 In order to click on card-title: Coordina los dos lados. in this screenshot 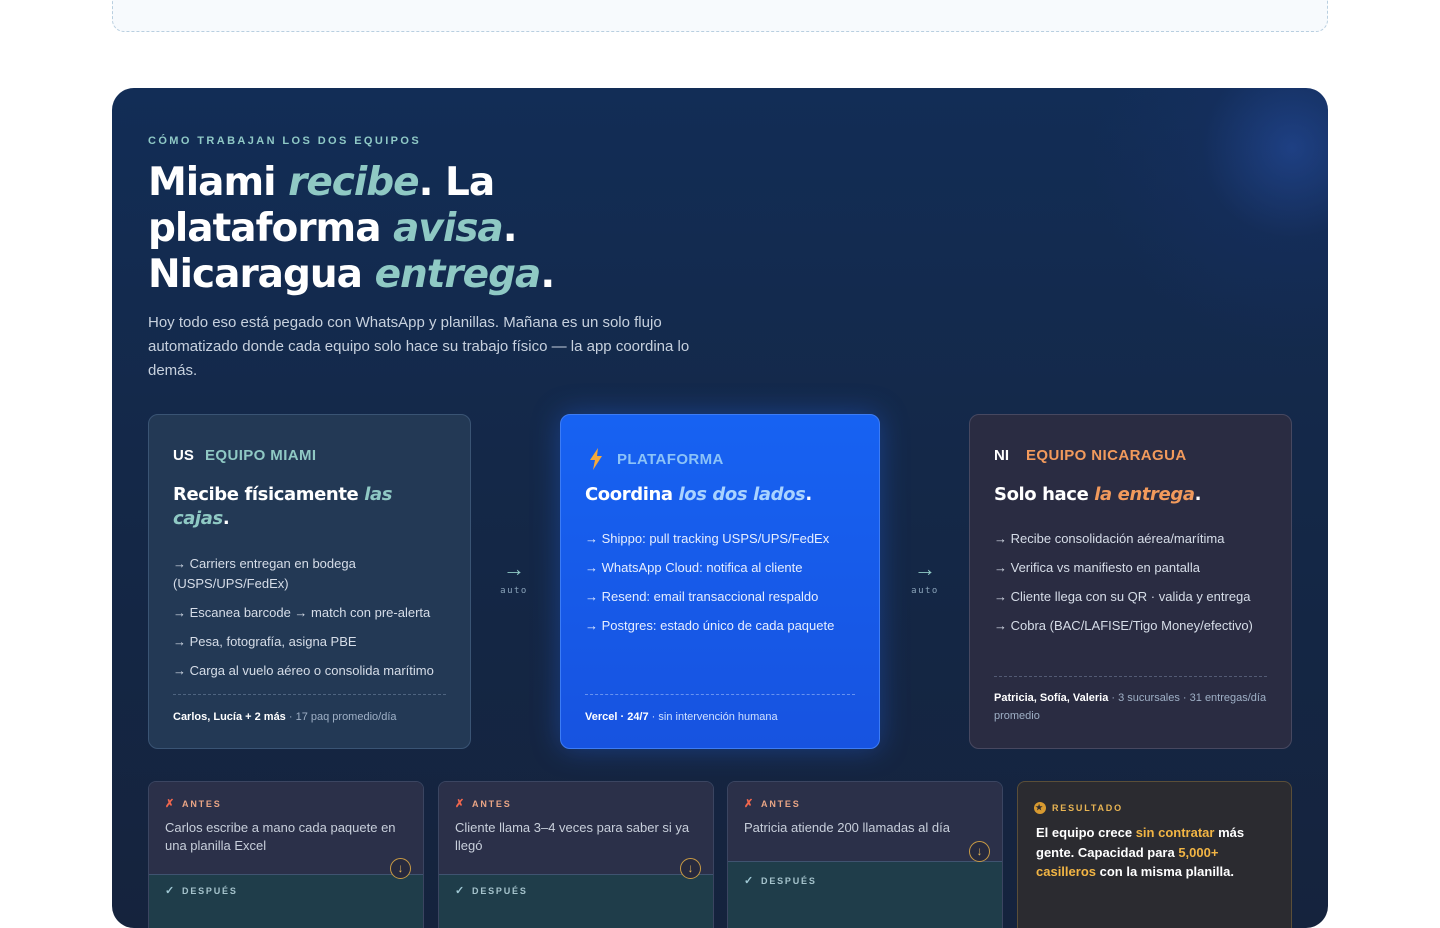, I will do `click(725, 495)`.